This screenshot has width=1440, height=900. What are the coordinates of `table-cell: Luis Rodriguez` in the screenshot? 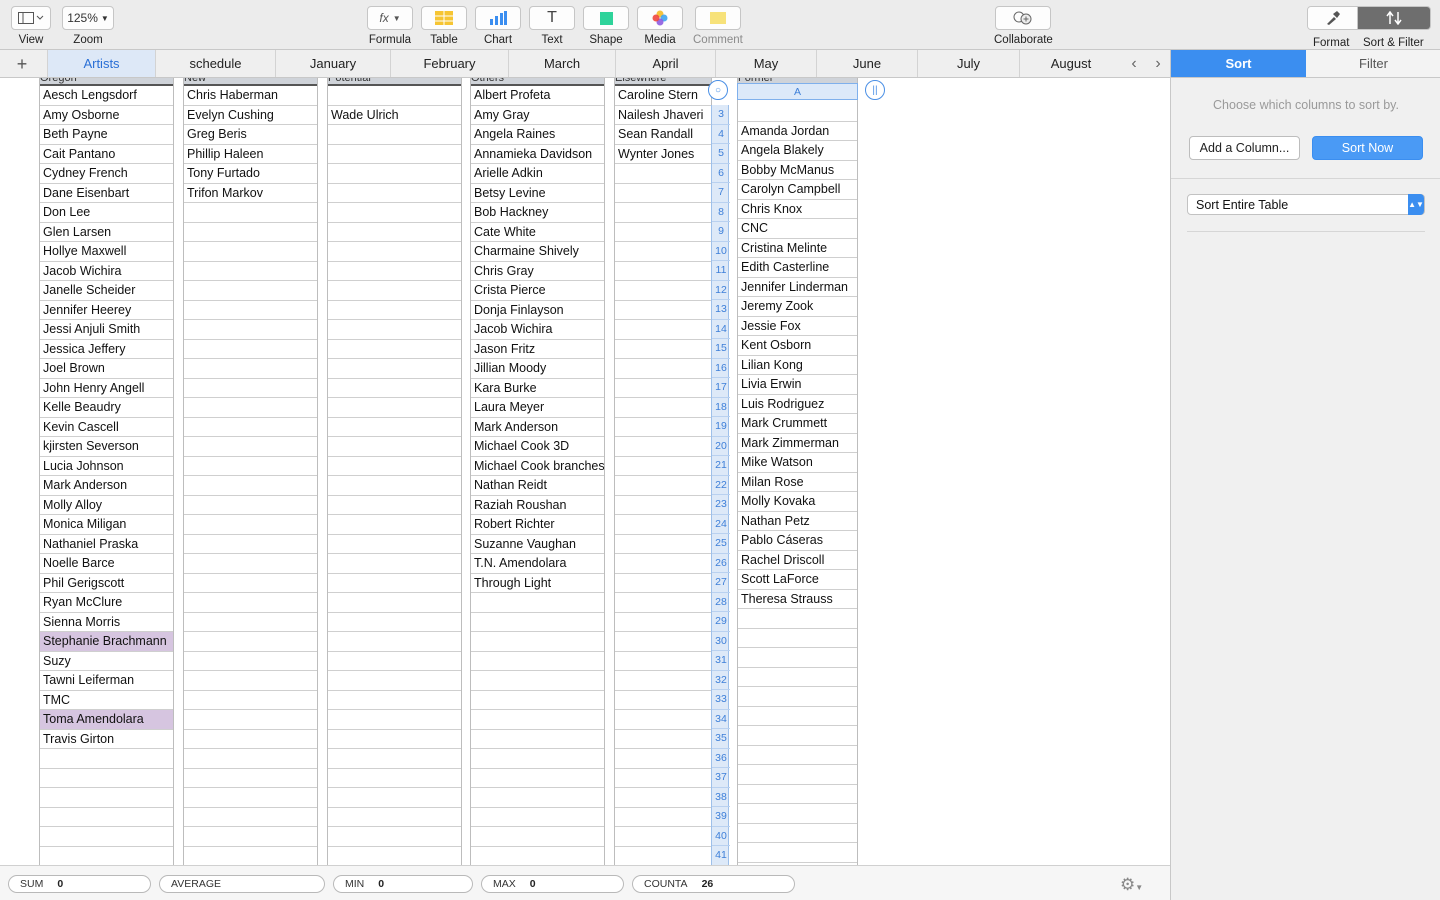 It's located at (797, 404).